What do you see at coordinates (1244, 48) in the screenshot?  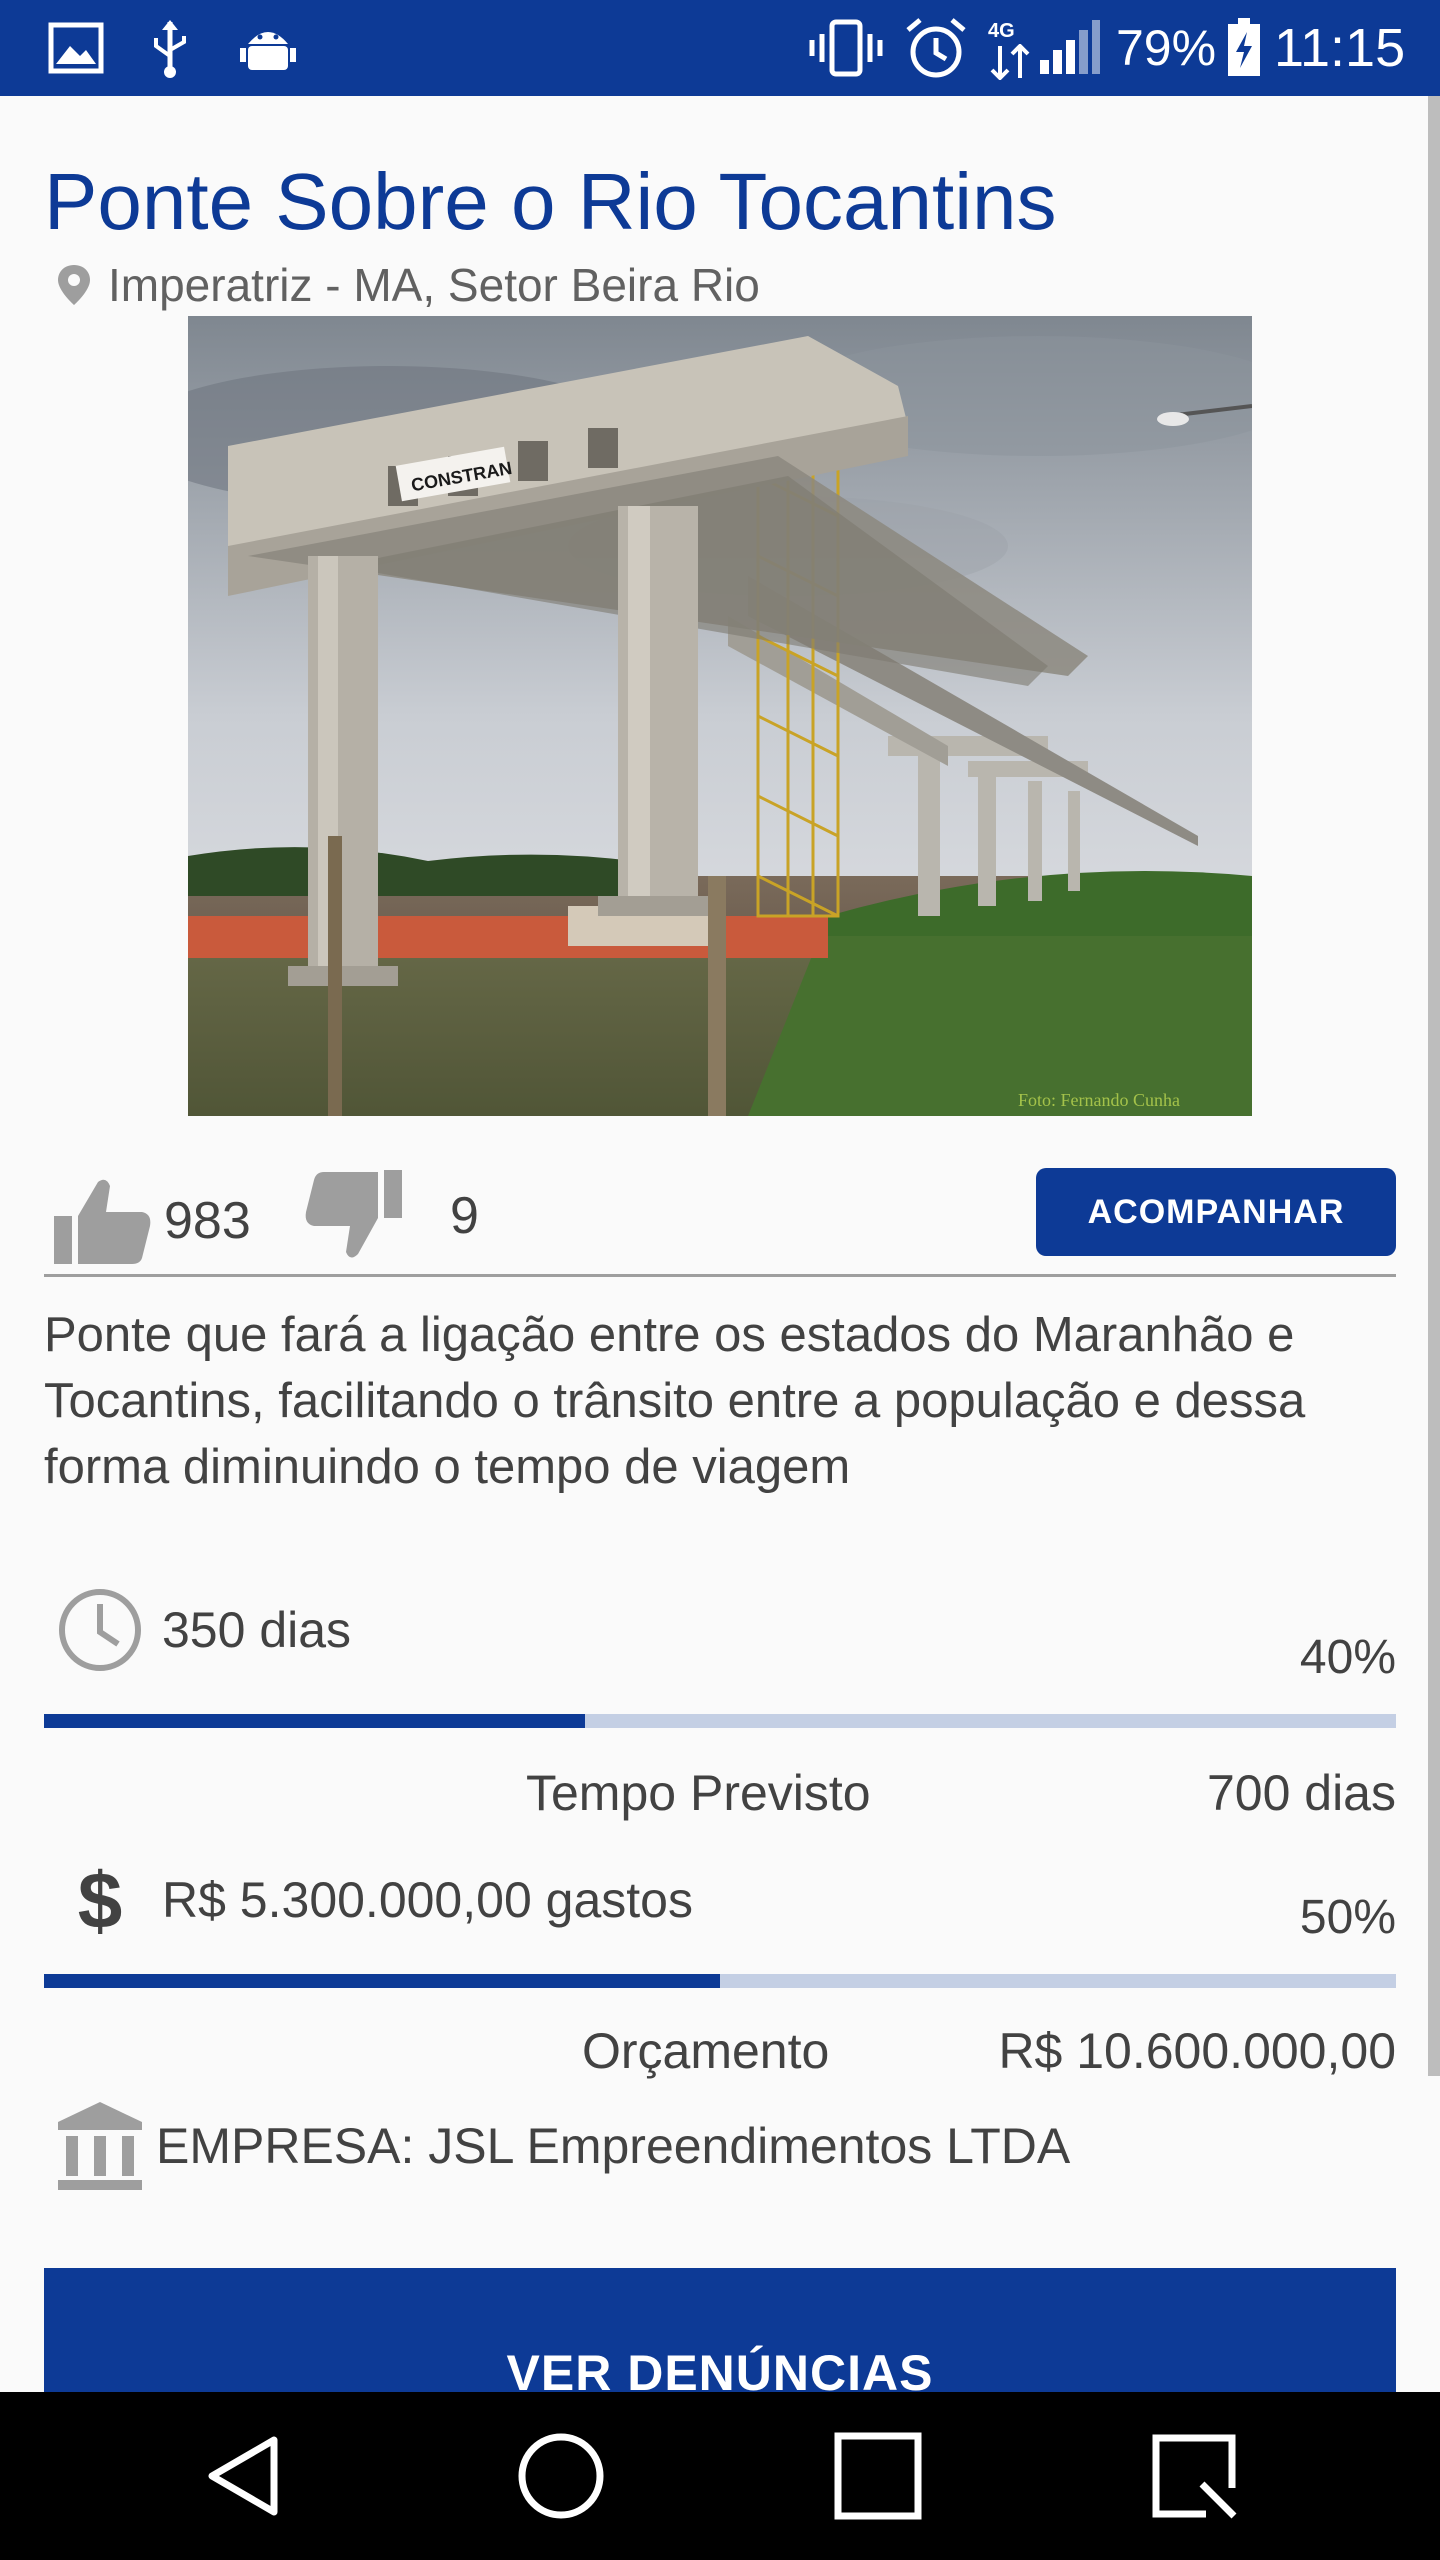 I see `battery-charging-icon` at bounding box center [1244, 48].